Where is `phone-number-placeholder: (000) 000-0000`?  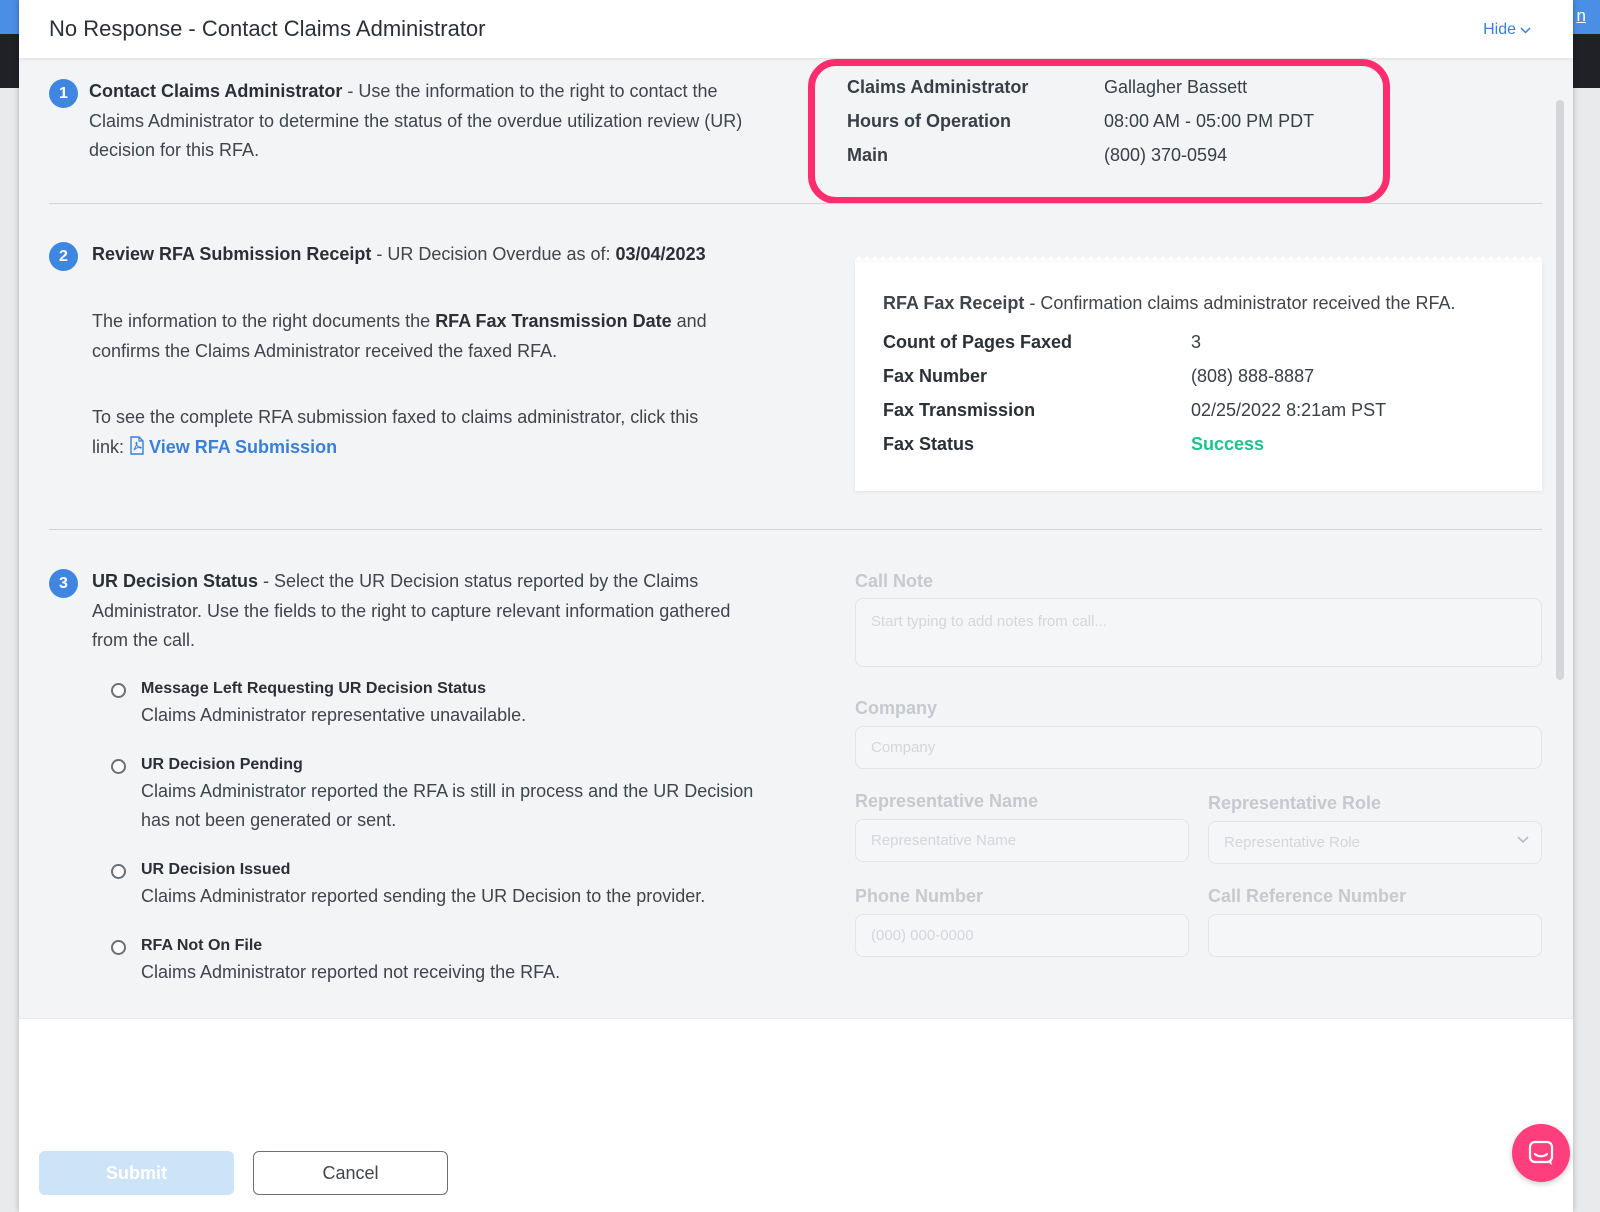 phone-number-placeholder: (000) 000-0000 is located at coordinates (922, 935).